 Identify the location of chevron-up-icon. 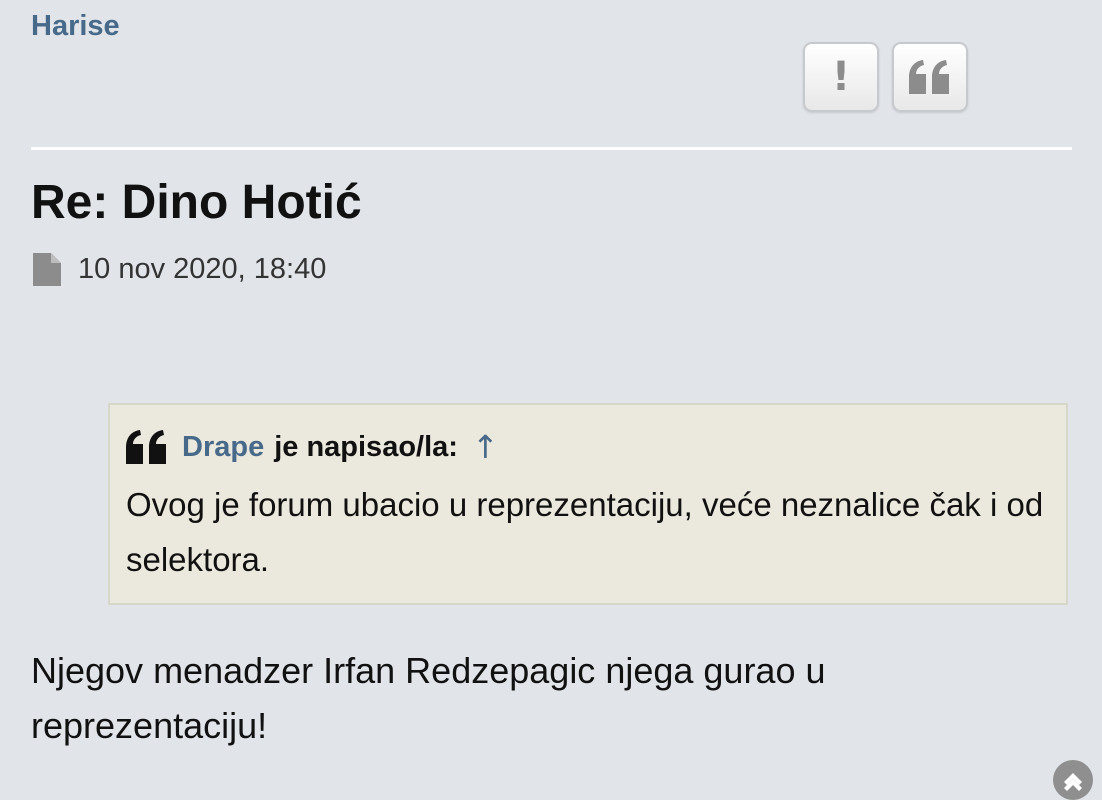
(1073, 782).